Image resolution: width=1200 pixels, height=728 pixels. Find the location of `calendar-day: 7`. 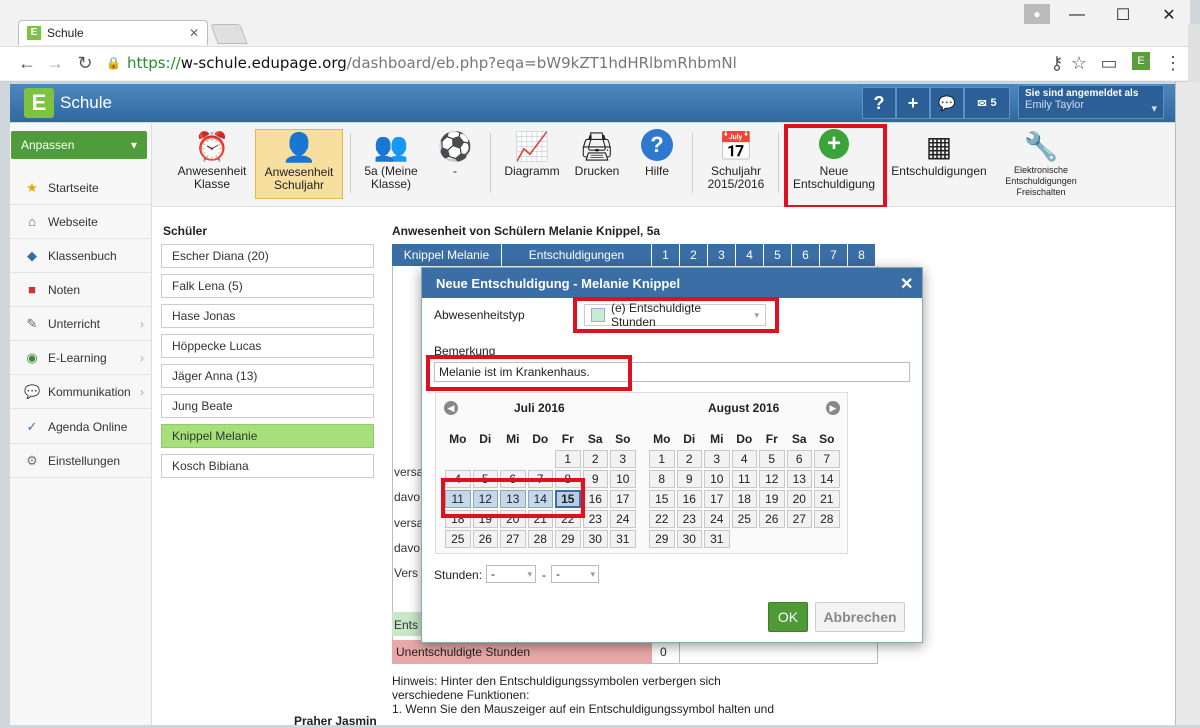

calendar-day: 7 is located at coordinates (827, 459).